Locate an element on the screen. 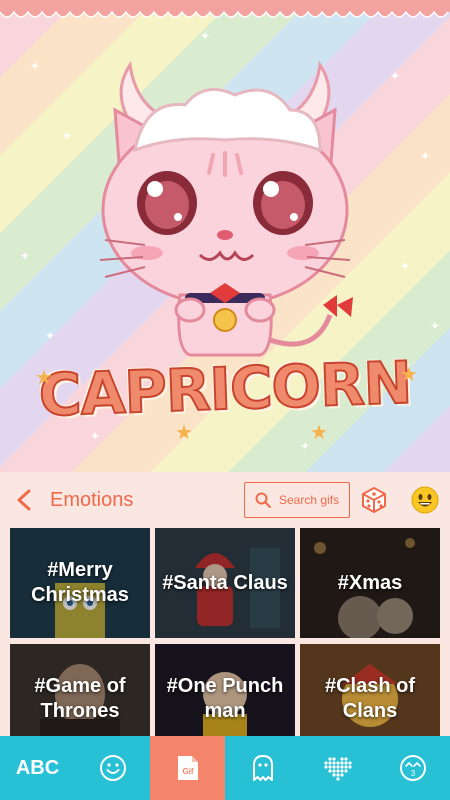  emoticon-3-icon: 3 is located at coordinates (412, 768).